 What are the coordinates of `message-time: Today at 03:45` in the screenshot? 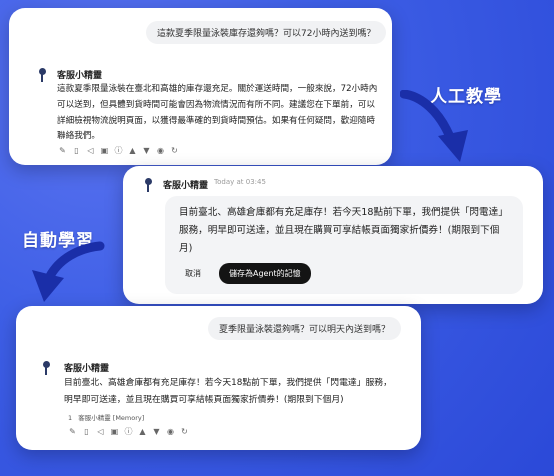 It's located at (240, 182).